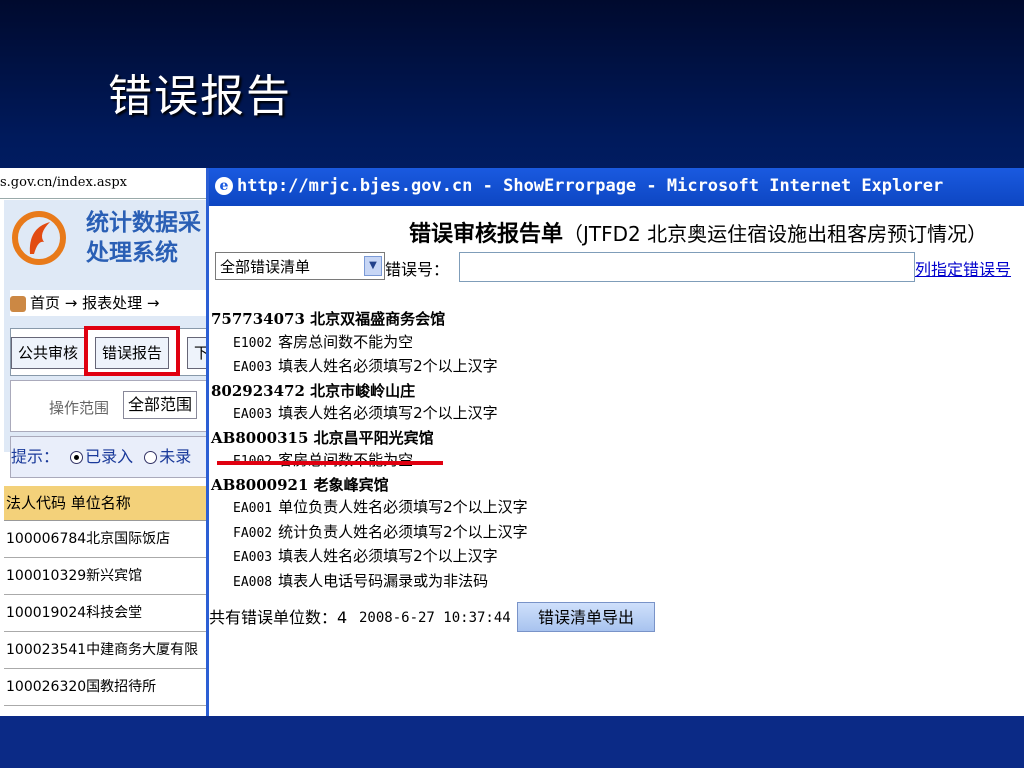 This screenshot has height=768, width=1024. Describe the element at coordinates (342, 617) in the screenshot. I see `summary-count: 4` at that location.